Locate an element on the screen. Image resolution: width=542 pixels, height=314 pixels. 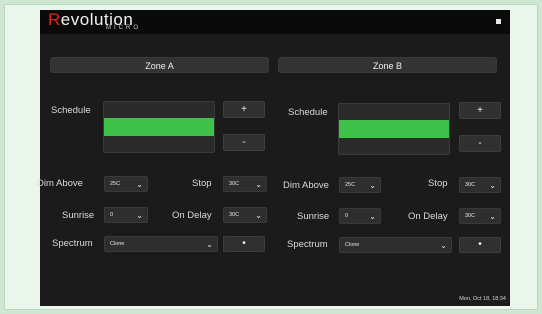
zone-a-on-delay-select: 30C ⌄ is located at coordinates (245, 215).